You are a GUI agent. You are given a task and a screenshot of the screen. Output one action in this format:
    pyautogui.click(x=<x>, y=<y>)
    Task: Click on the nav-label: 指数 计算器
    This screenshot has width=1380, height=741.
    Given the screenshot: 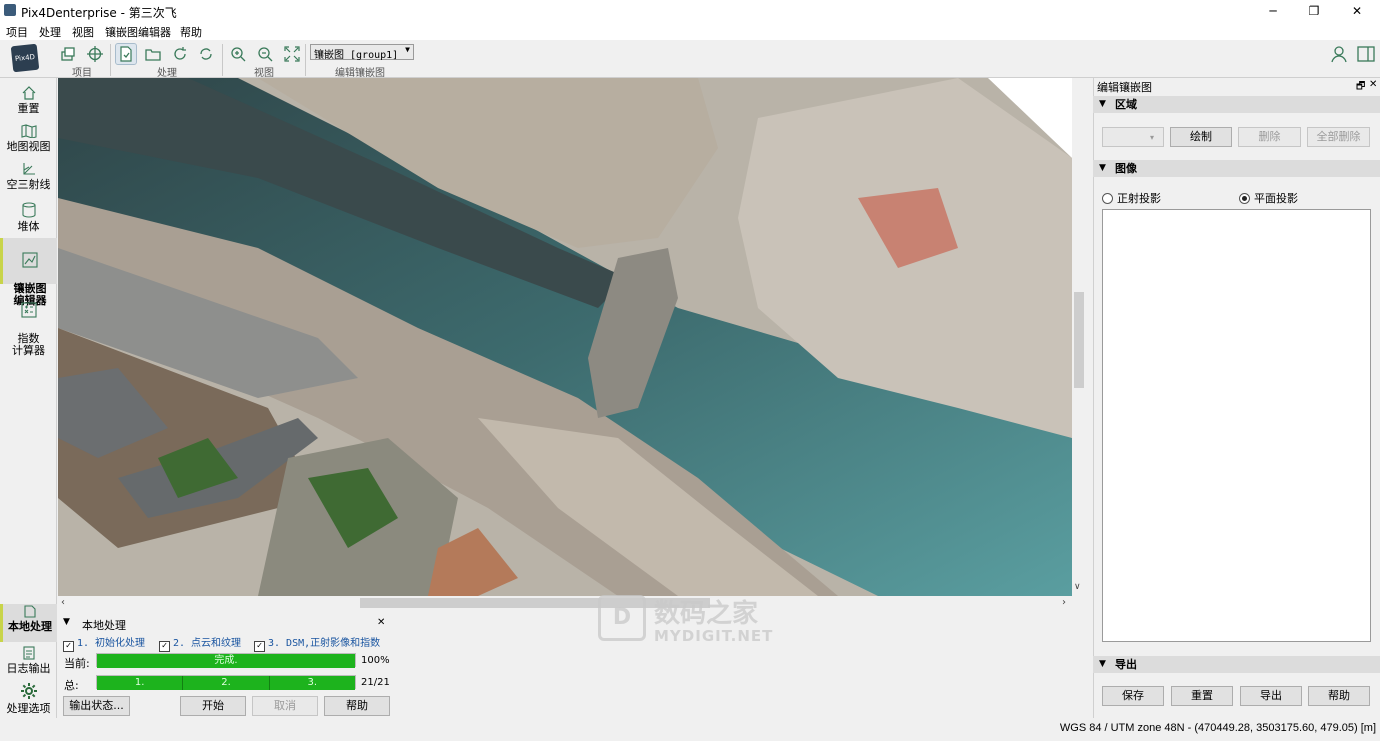 What is the action you would take?
    pyautogui.click(x=28, y=344)
    